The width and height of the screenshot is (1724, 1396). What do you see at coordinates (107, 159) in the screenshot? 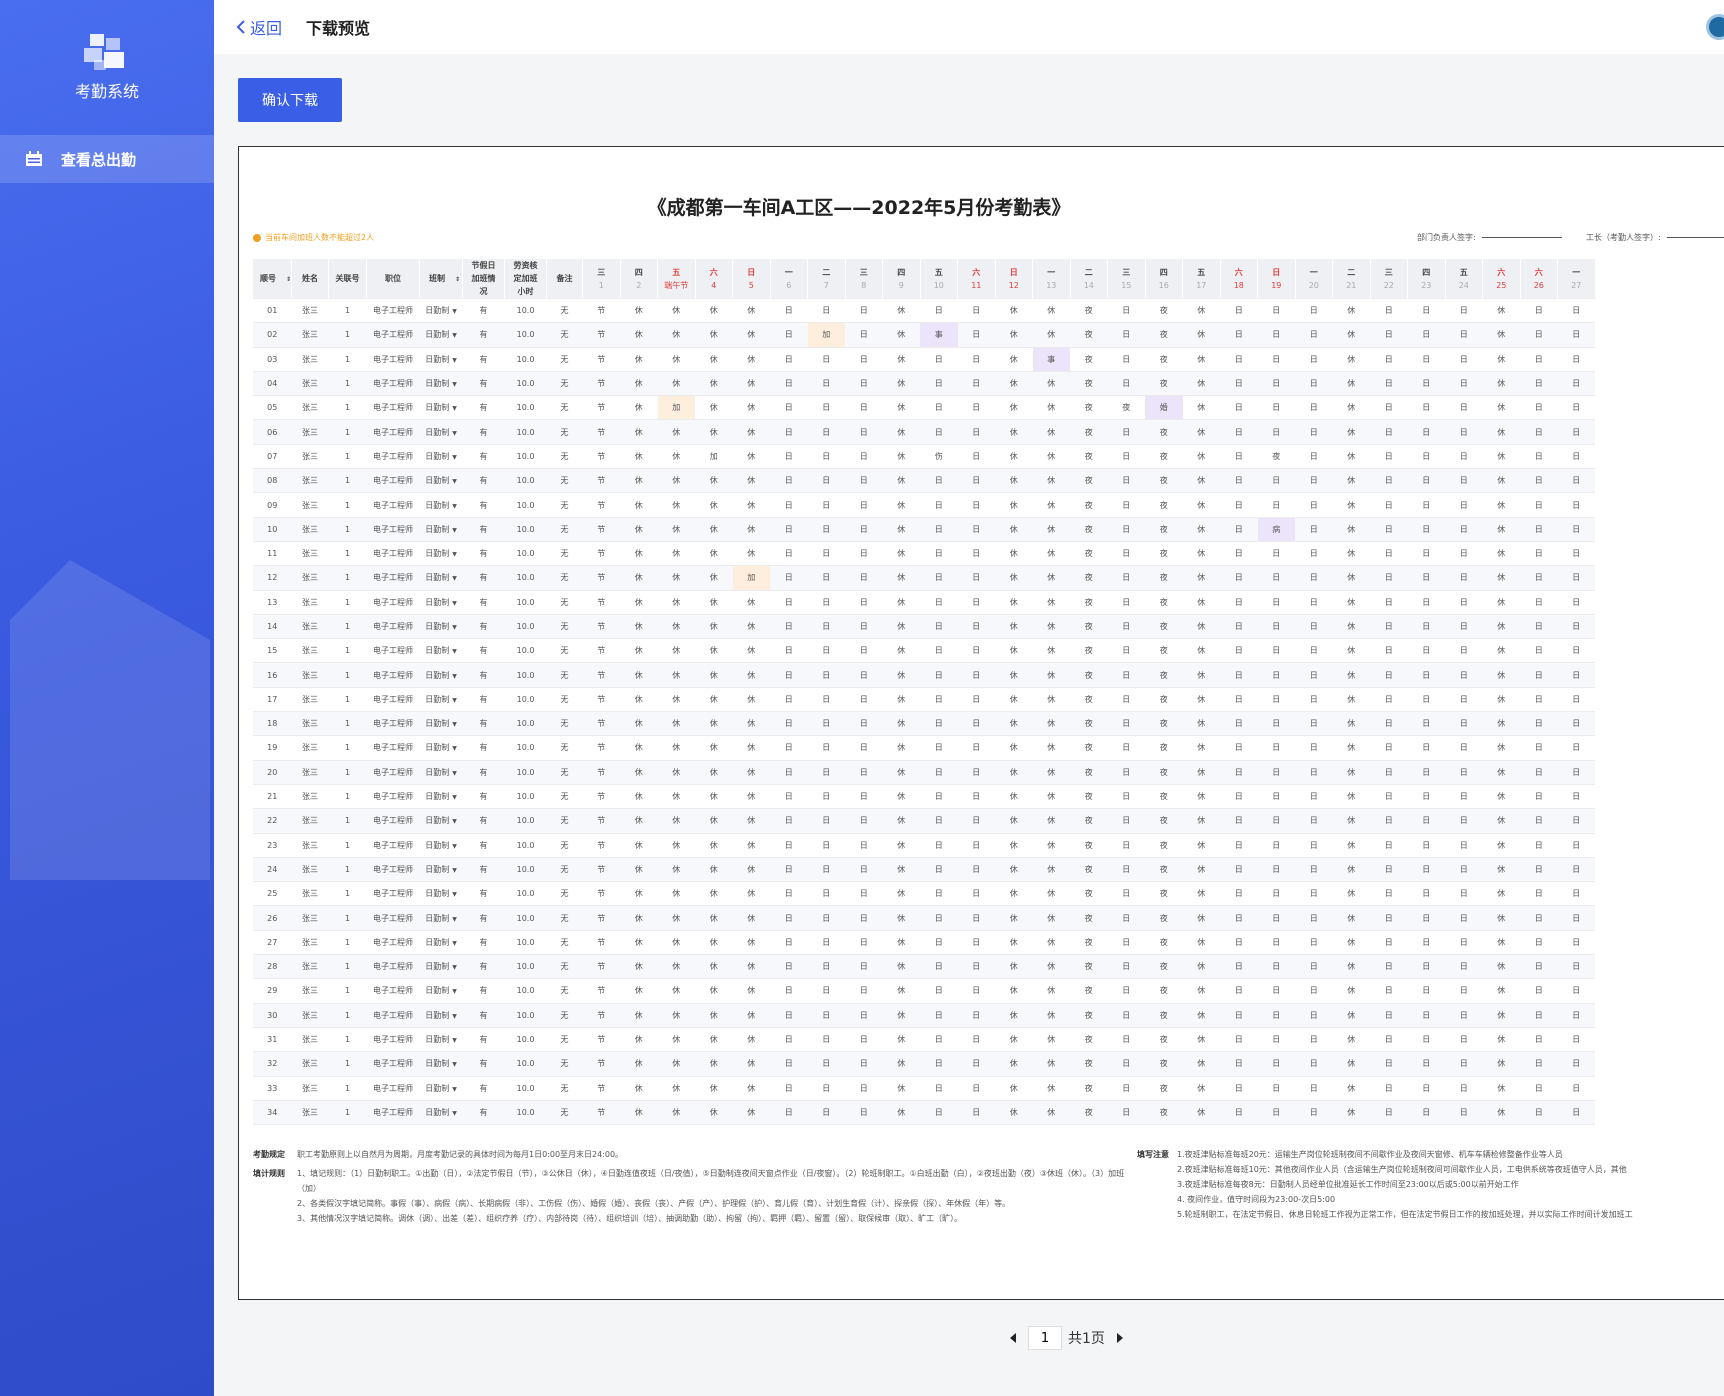
I see `sidebar-item-attendance: 查看总出勤` at bounding box center [107, 159].